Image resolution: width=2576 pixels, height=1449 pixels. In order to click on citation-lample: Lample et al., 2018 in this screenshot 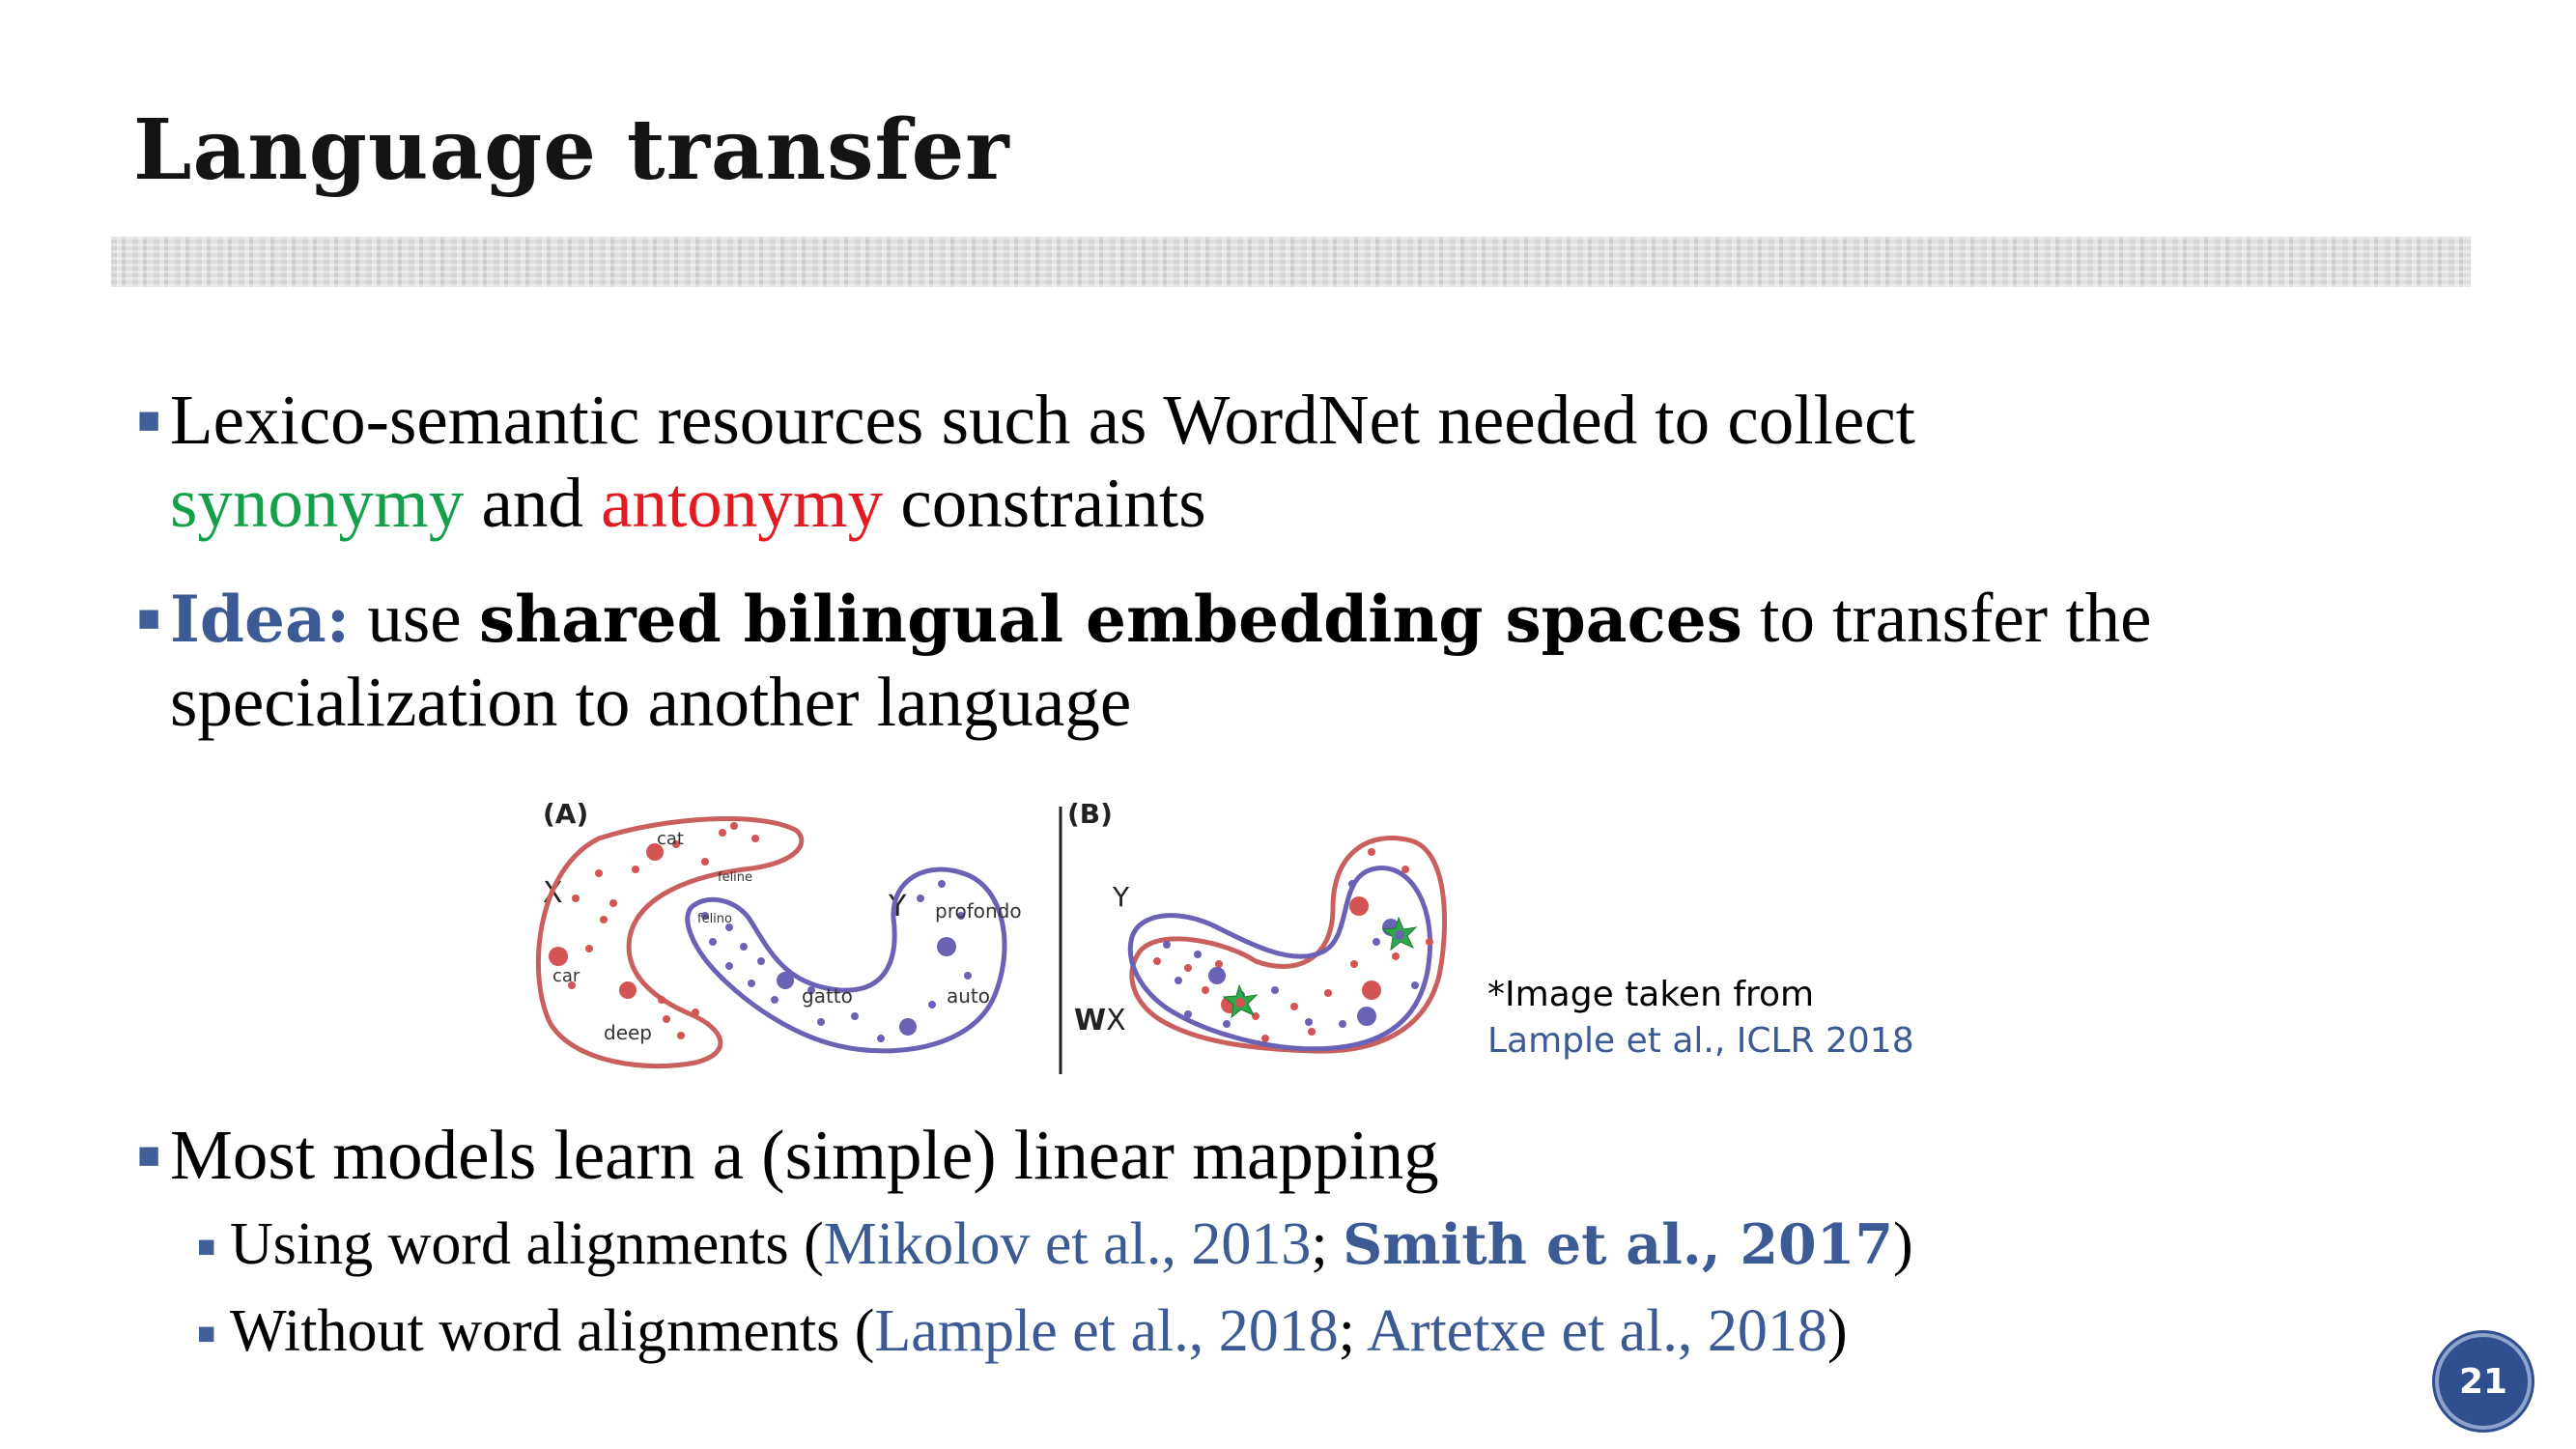, I will do `click(1106, 1331)`.